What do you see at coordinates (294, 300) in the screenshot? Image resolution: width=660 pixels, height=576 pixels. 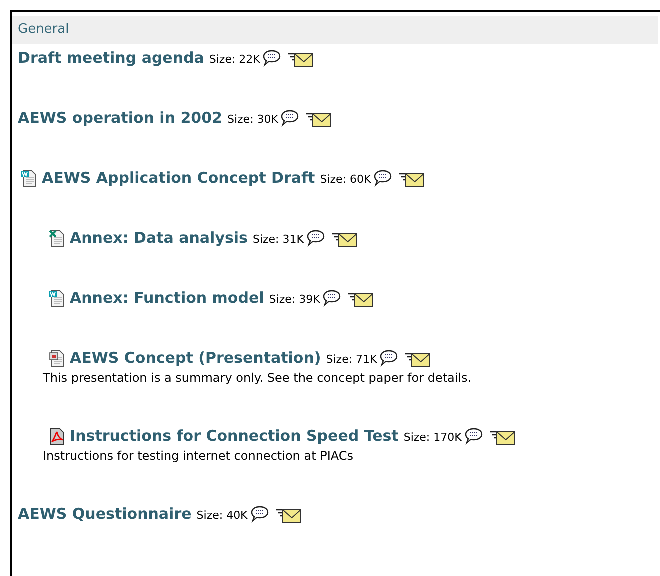 I see `file-size: Size: 39K` at bounding box center [294, 300].